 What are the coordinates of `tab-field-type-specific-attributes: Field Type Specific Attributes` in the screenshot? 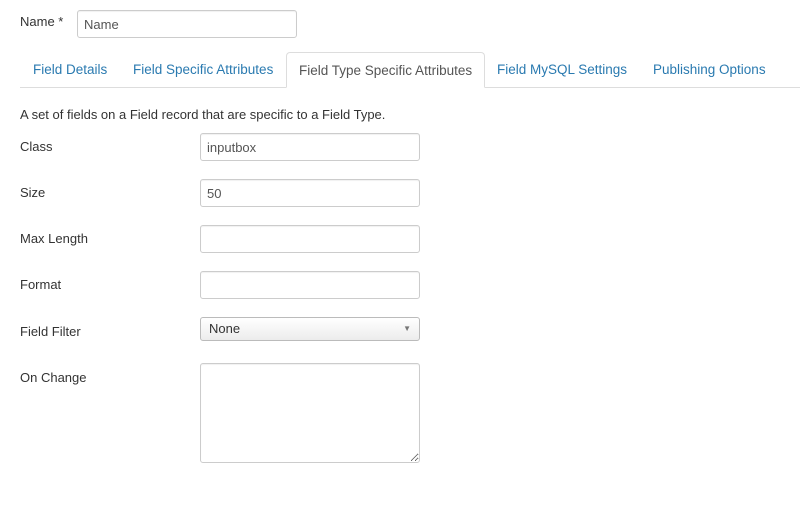 It's located at (386, 70).